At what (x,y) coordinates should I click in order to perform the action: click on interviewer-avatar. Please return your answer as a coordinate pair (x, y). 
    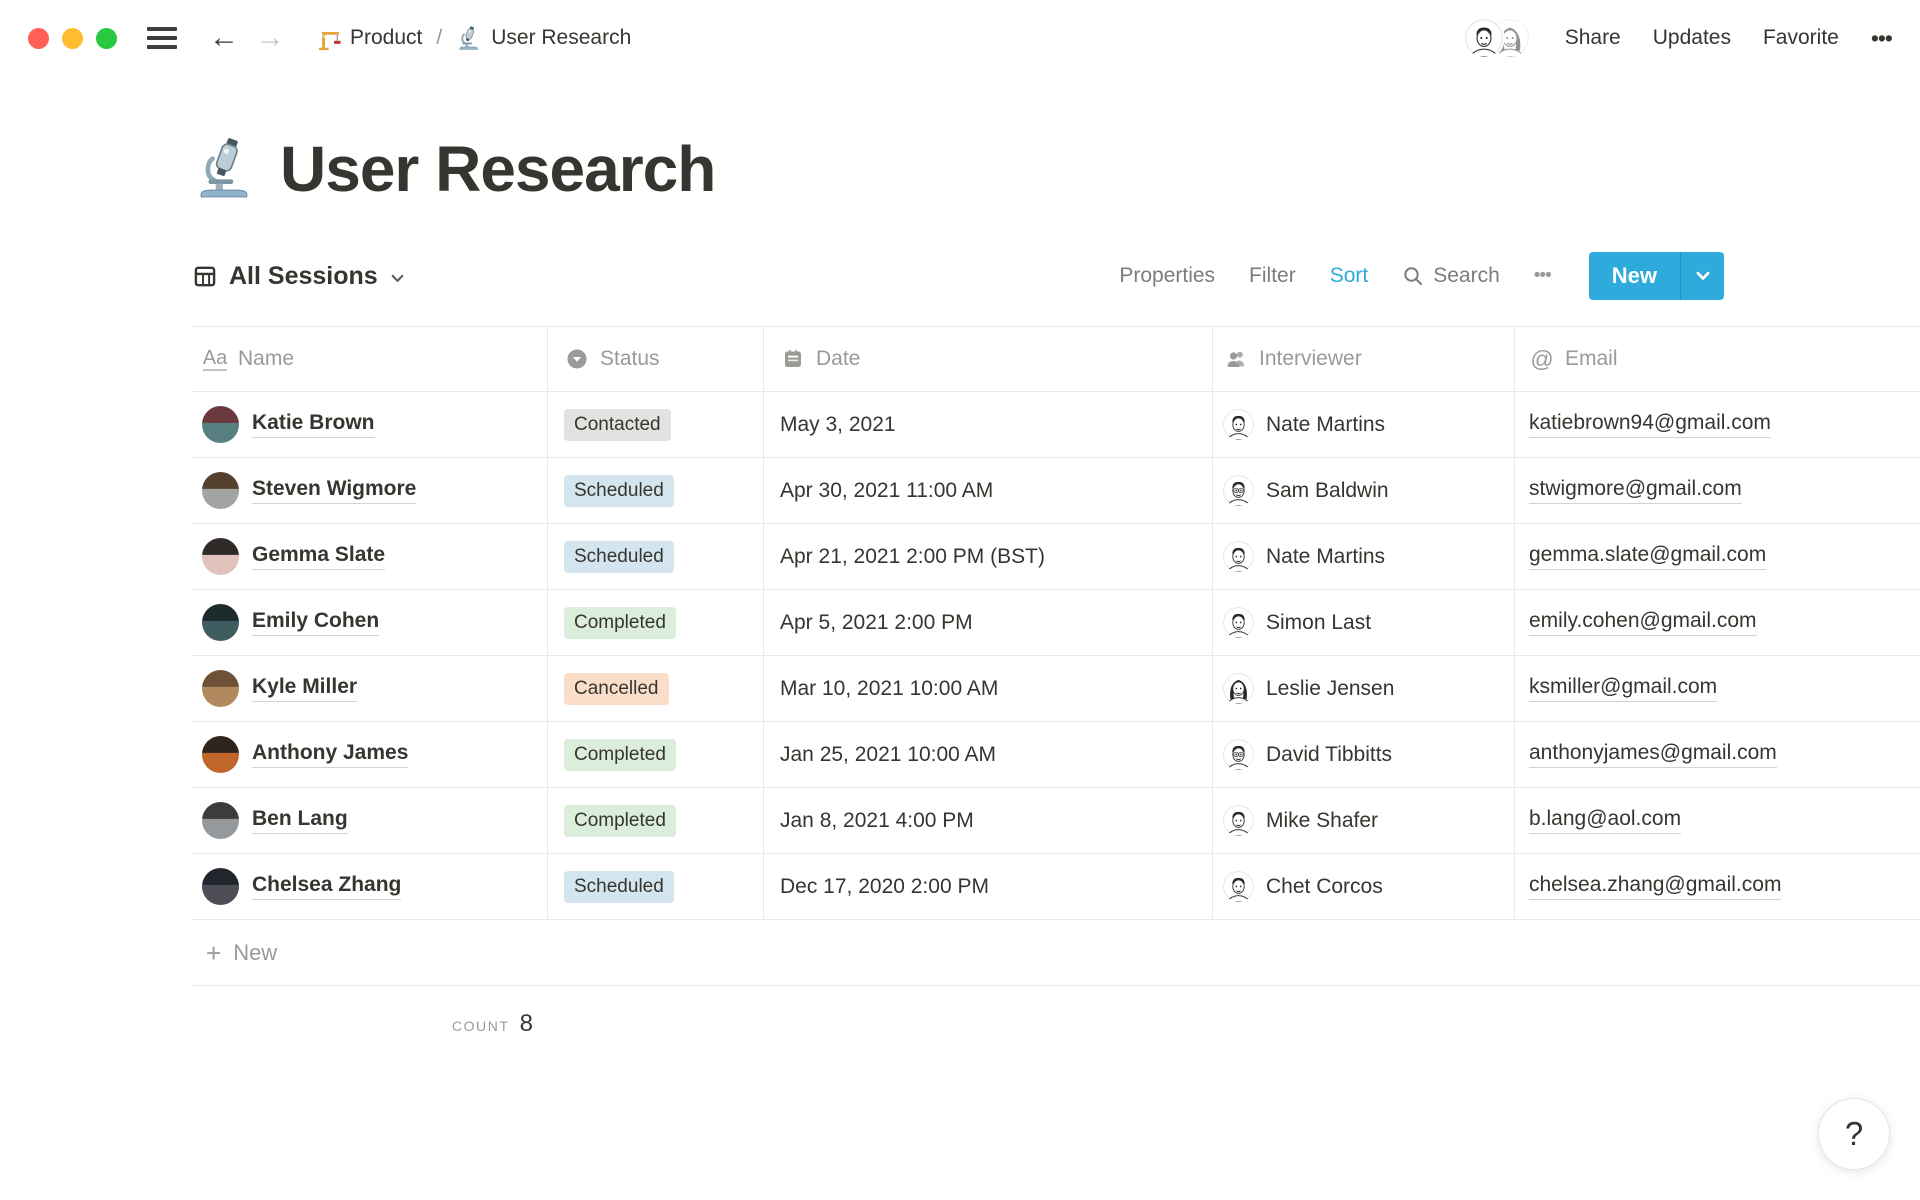
    Looking at the image, I should click on (1238, 424).